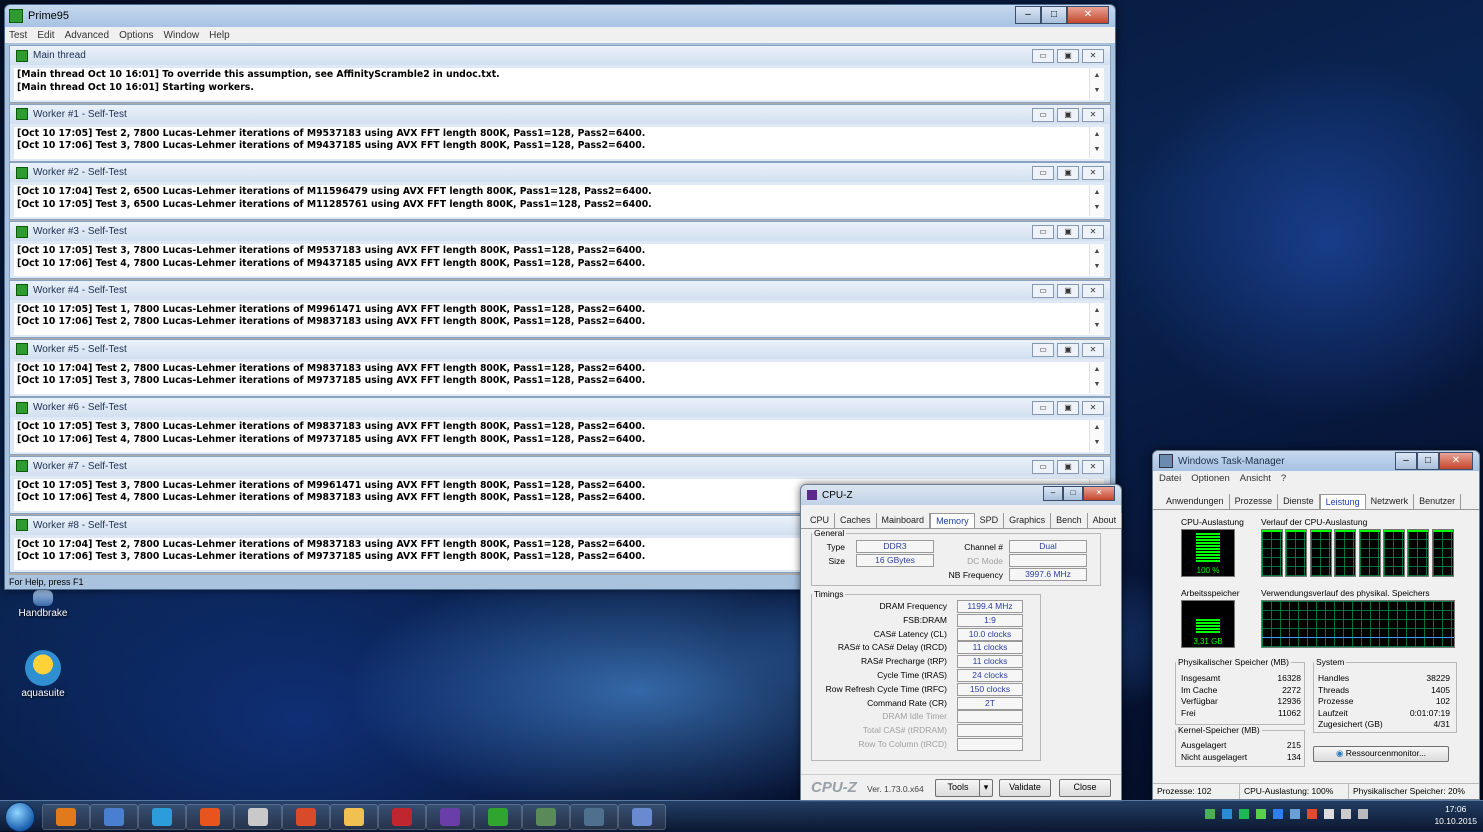  I want to click on close-button: Close, so click(1085, 788).